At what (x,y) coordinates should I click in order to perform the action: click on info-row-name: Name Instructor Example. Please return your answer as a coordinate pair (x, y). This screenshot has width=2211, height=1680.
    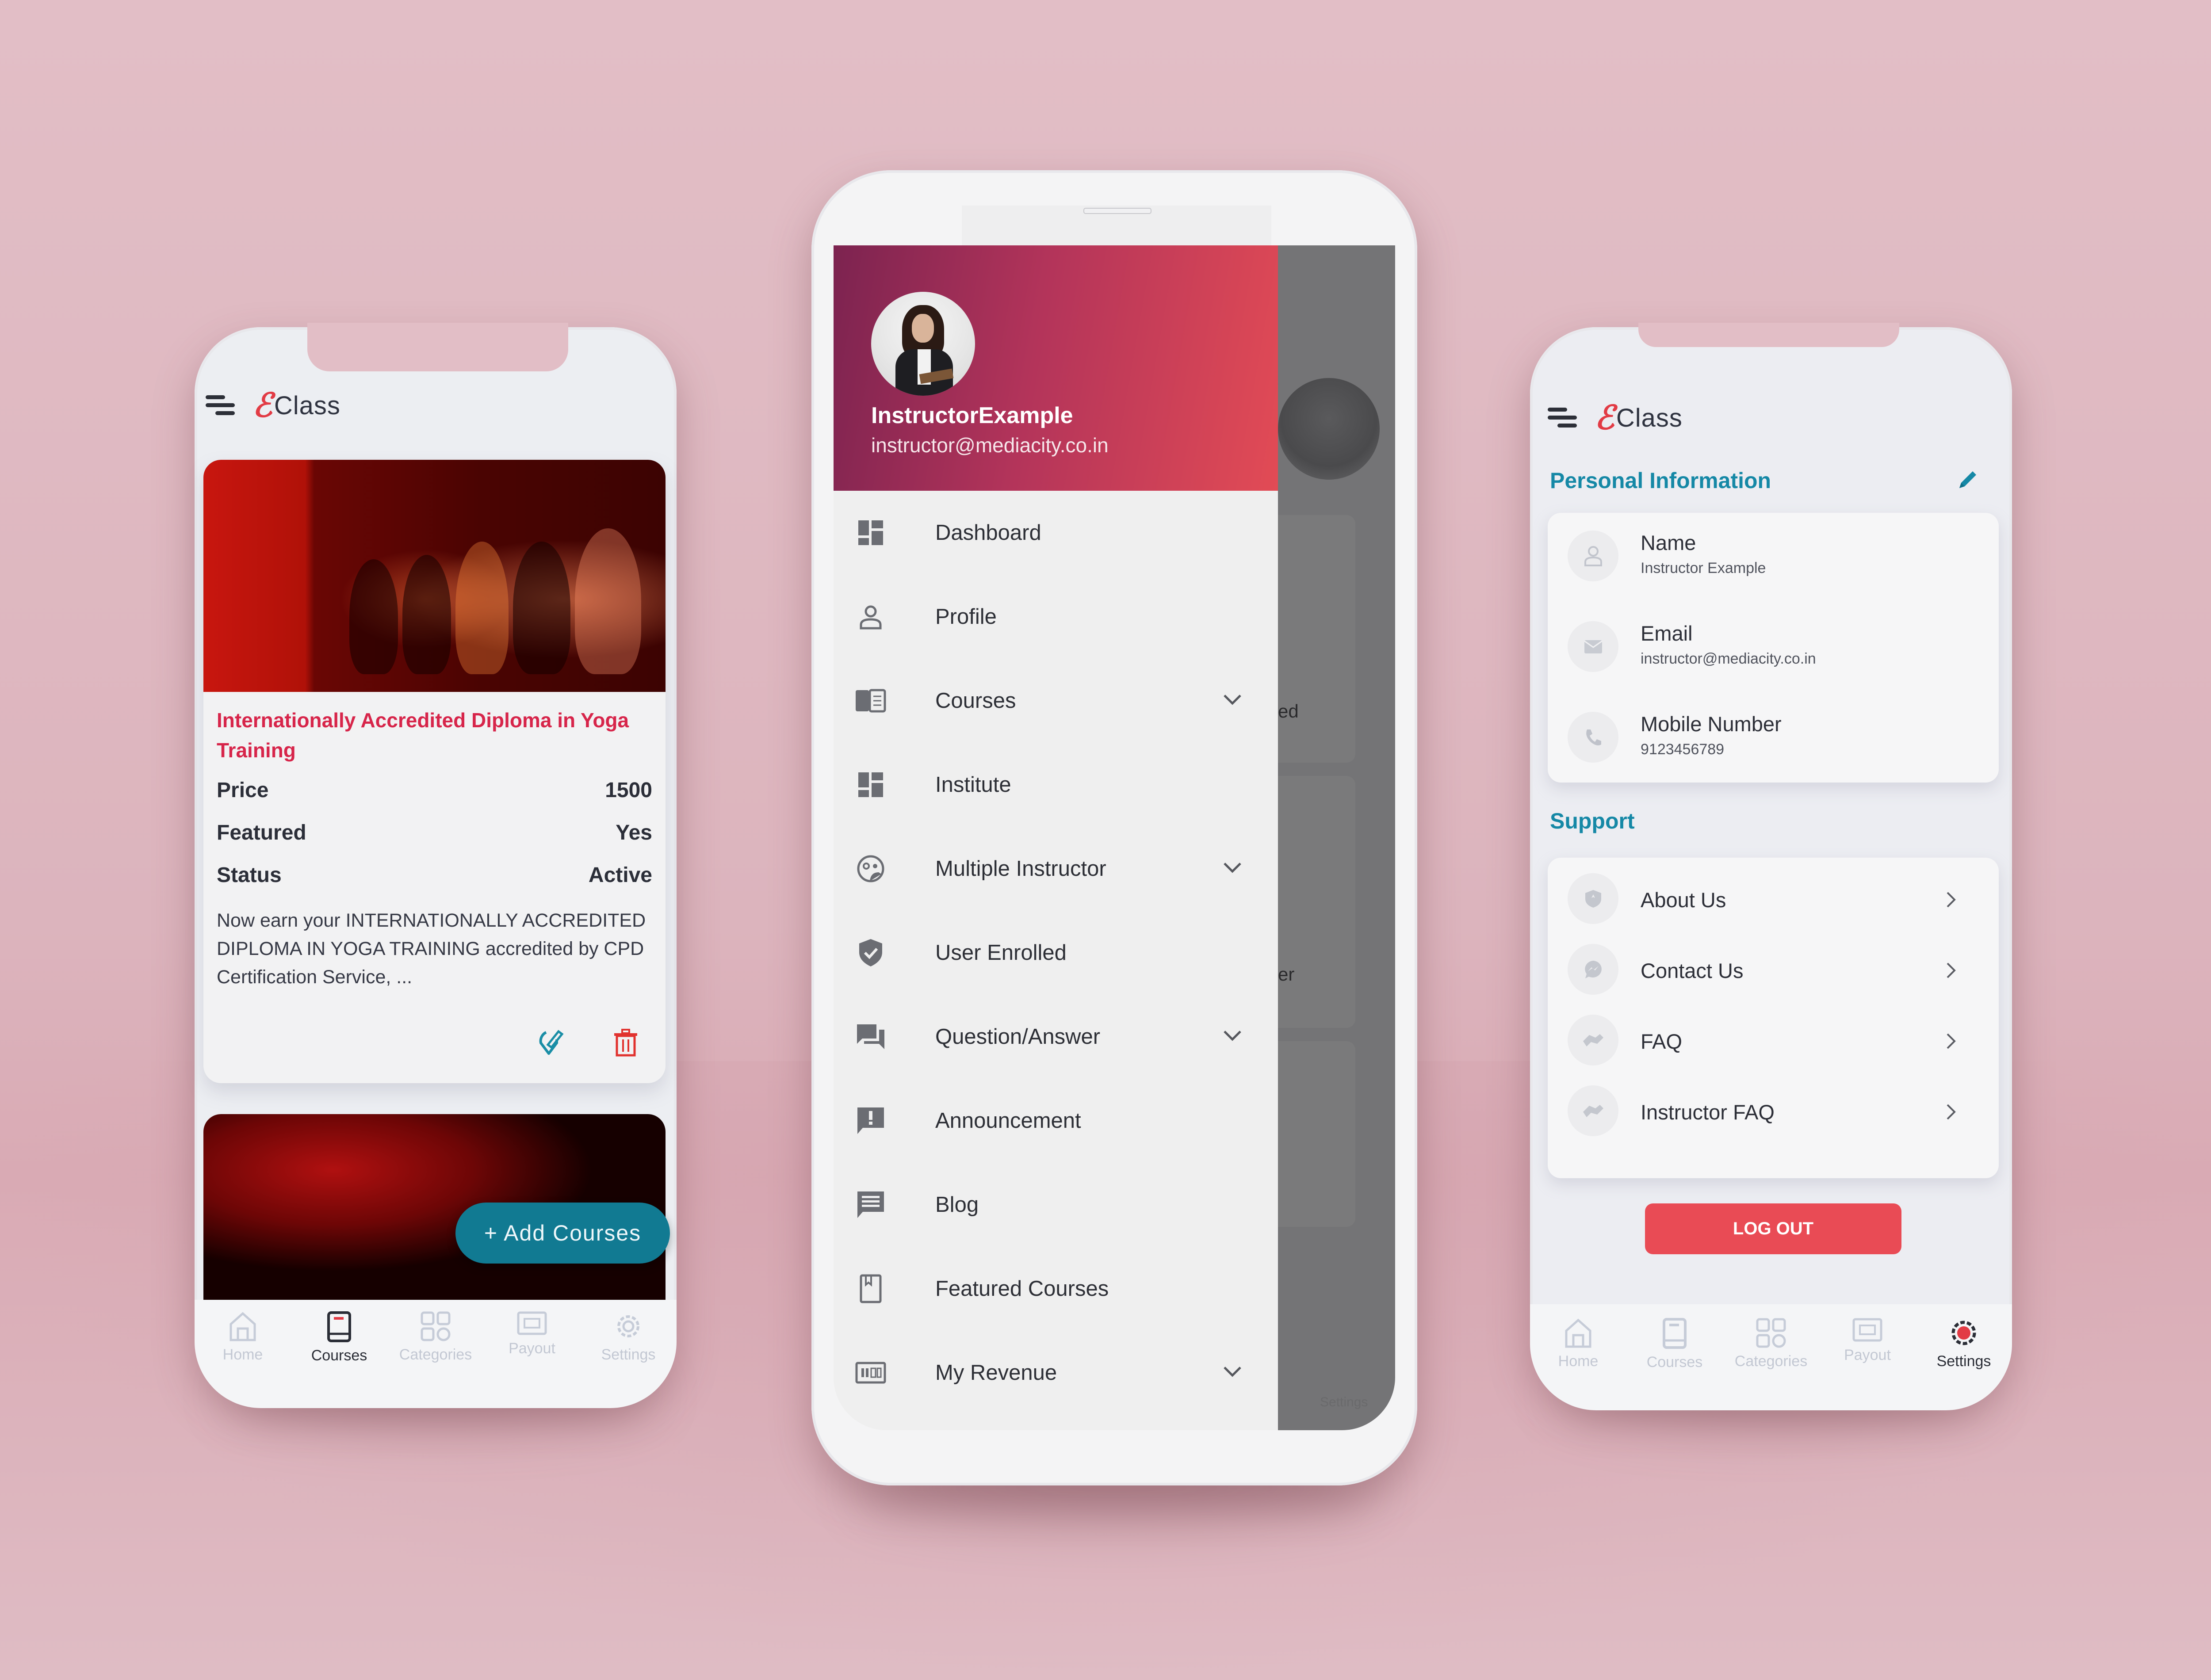
    Looking at the image, I should click on (1773, 564).